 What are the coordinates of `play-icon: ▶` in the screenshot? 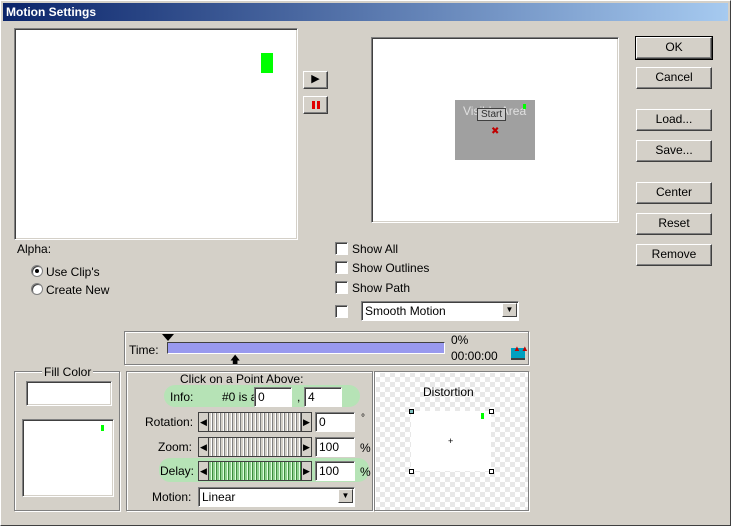 It's located at (315, 79).